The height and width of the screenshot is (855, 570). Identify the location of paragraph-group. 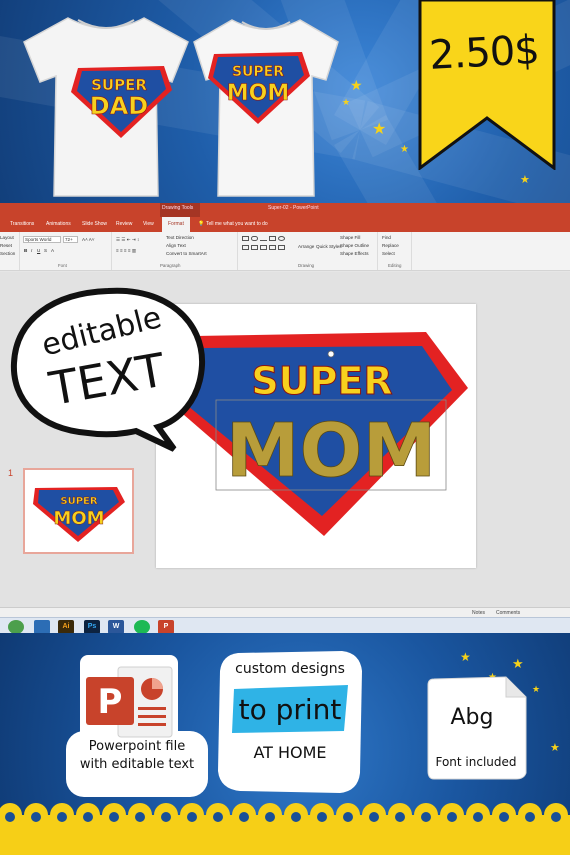
(175, 251).